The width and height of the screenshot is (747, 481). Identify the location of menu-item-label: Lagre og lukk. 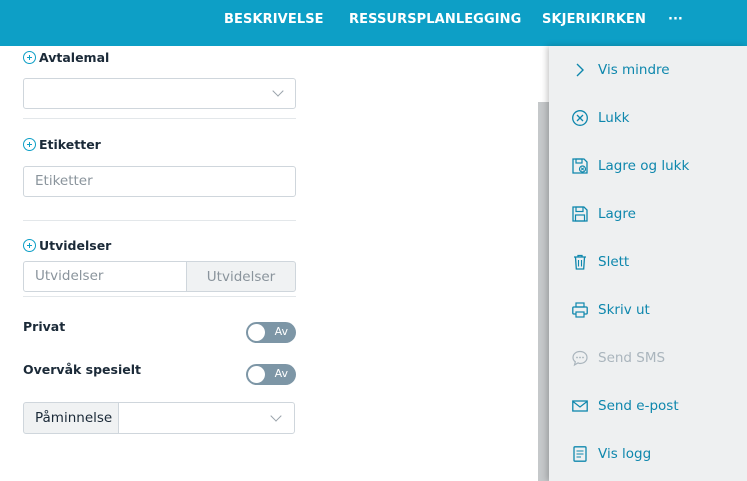
(644, 166).